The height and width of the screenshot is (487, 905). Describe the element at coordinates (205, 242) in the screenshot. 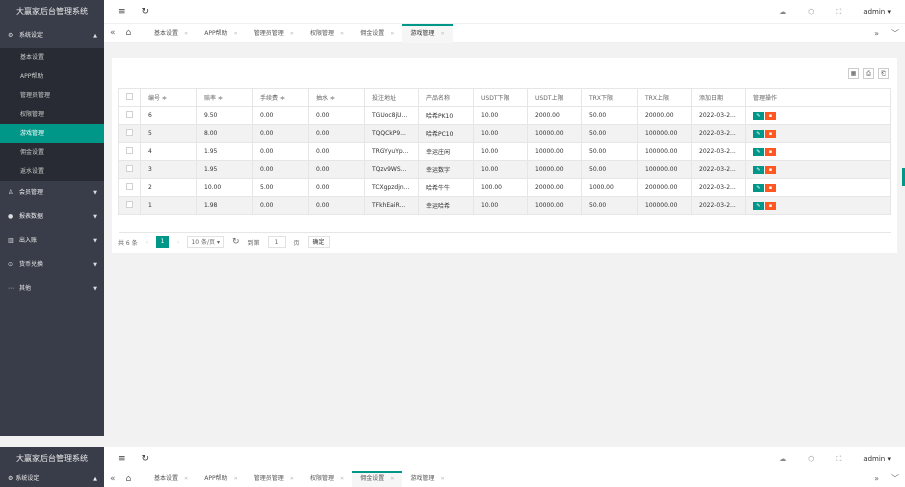

I see `pager-size-select: 10 条/页 ▾` at that location.